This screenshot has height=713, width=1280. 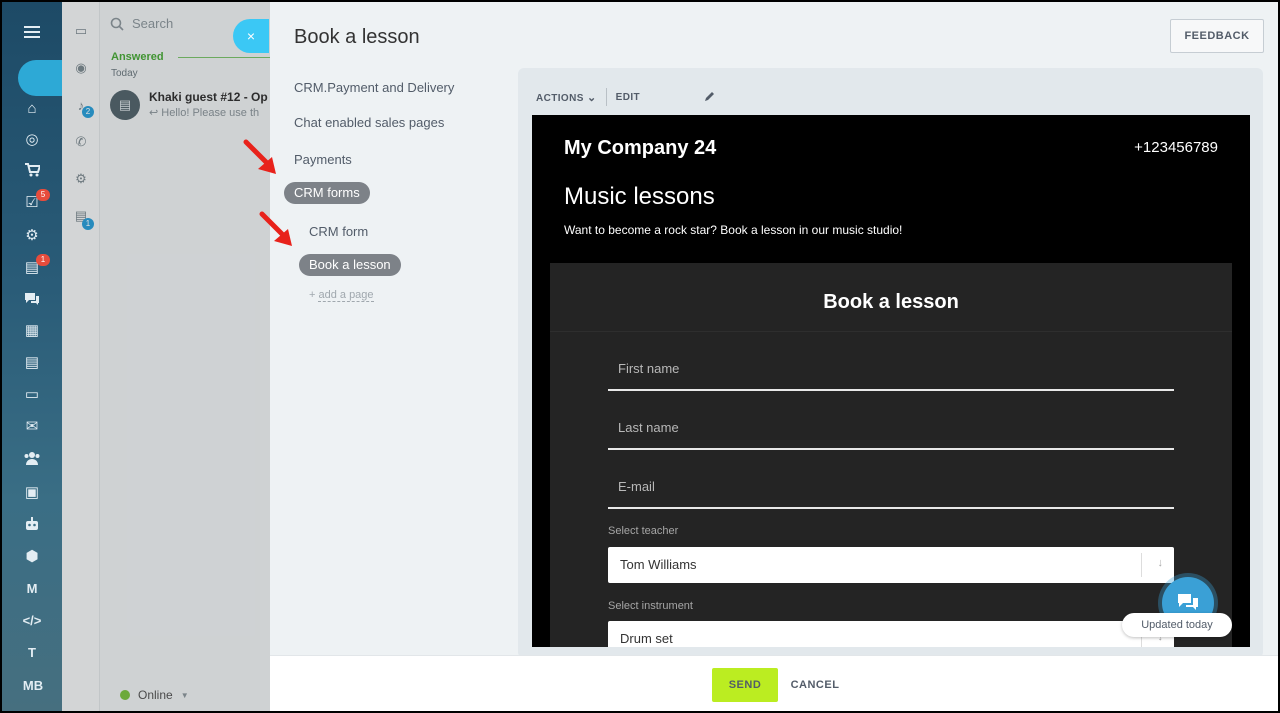 What do you see at coordinates (32, 170) in the screenshot?
I see `cart-icon` at bounding box center [32, 170].